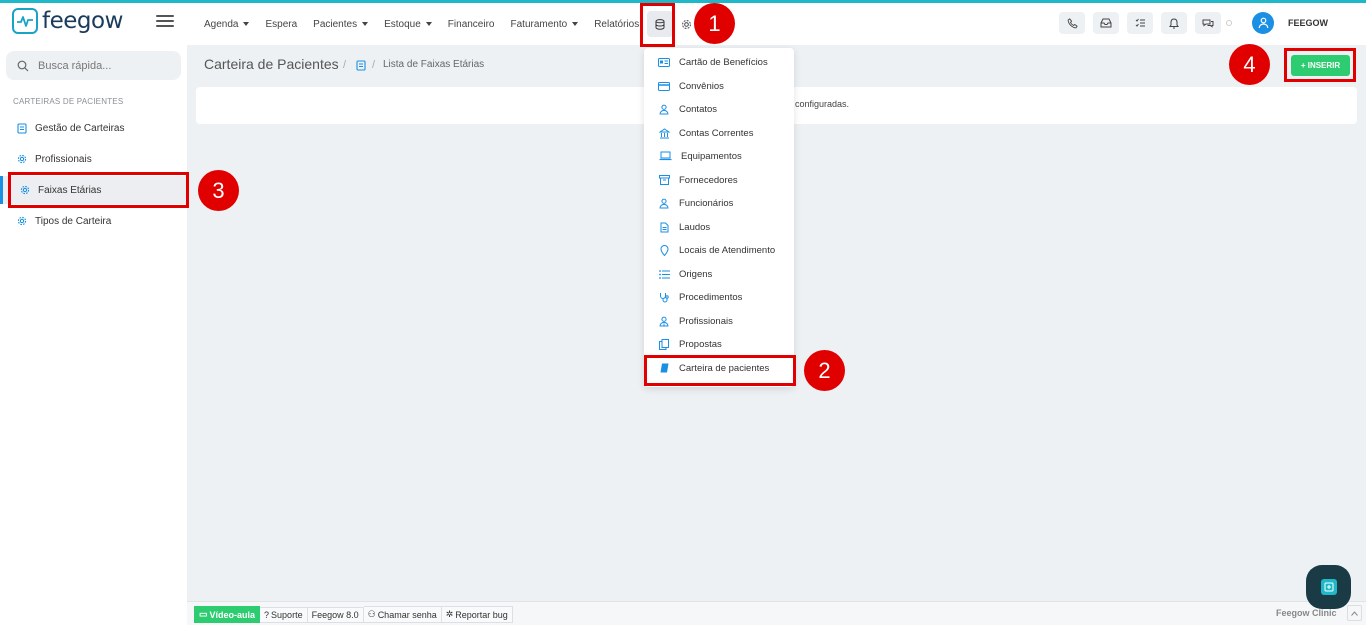  What do you see at coordinates (80, 128) in the screenshot?
I see `sidebar-item-label: Gestão de Carteiras` at bounding box center [80, 128].